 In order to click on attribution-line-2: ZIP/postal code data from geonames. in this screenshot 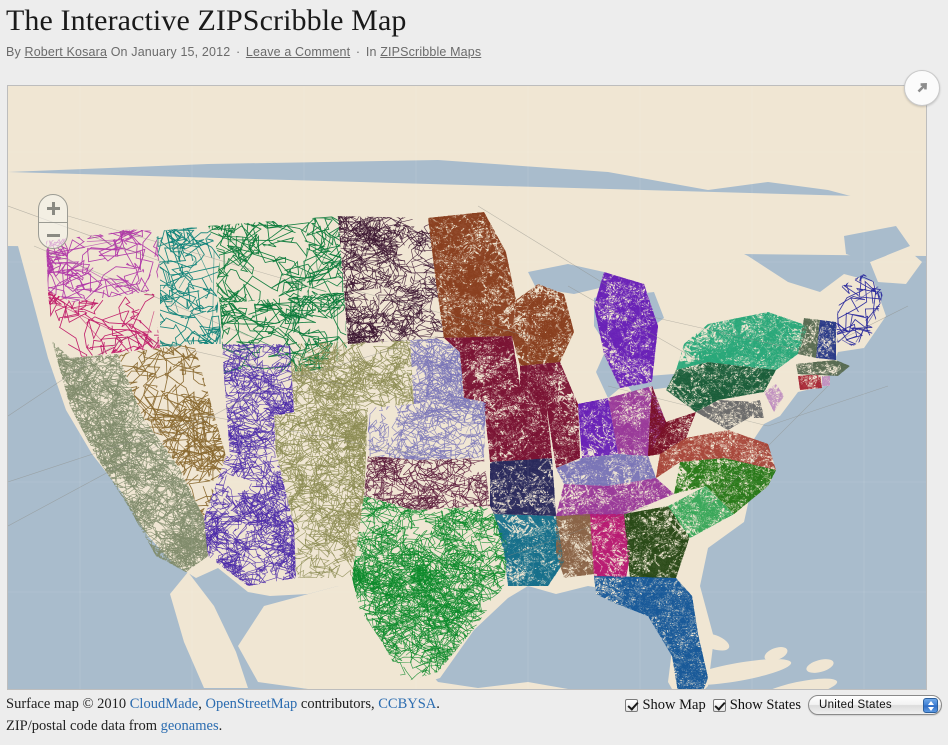, I will do `click(474, 726)`.